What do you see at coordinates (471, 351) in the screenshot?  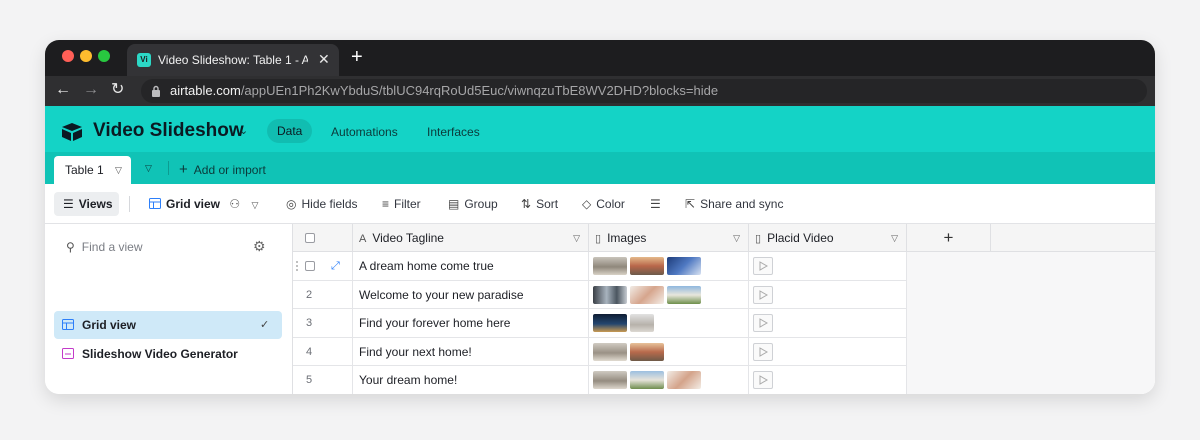 I see `tagline-cell: Find your next home!` at bounding box center [471, 351].